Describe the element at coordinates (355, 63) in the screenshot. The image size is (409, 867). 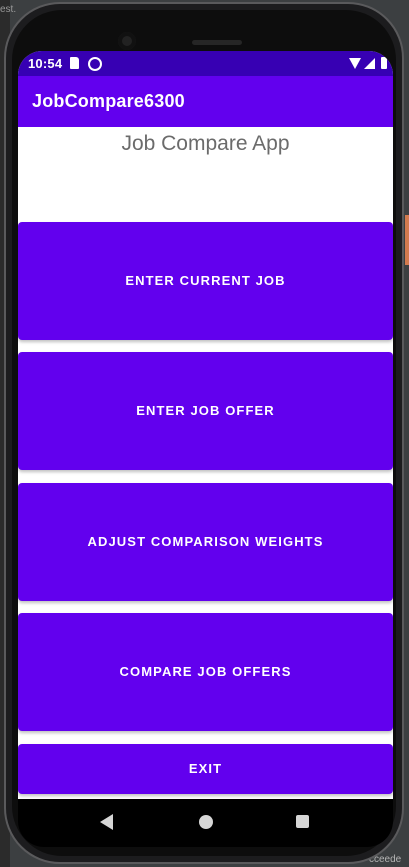
I see `wifi-icon` at that location.